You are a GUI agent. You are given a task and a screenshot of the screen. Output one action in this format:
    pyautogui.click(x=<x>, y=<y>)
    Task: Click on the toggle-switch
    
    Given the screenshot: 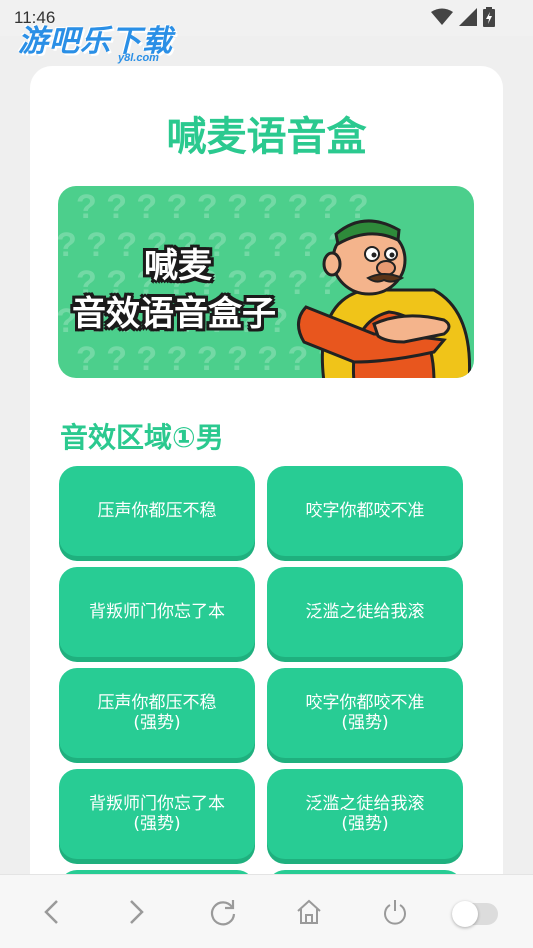 What is the action you would take?
    pyautogui.click(x=475, y=914)
    